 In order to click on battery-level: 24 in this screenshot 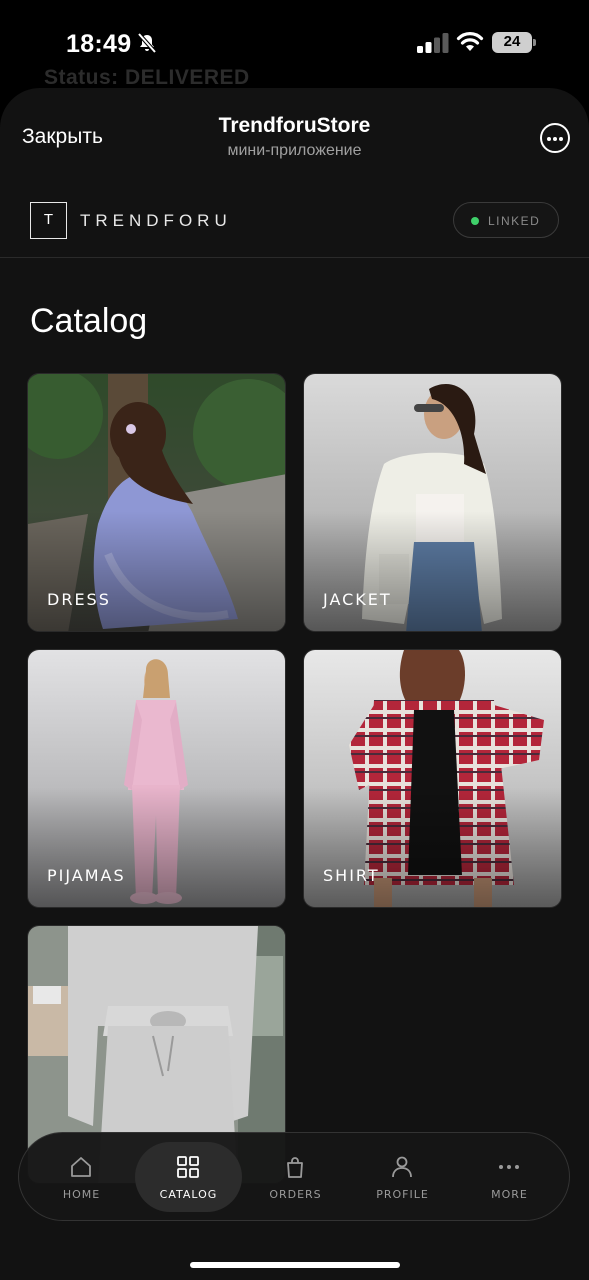, I will do `click(512, 41)`.